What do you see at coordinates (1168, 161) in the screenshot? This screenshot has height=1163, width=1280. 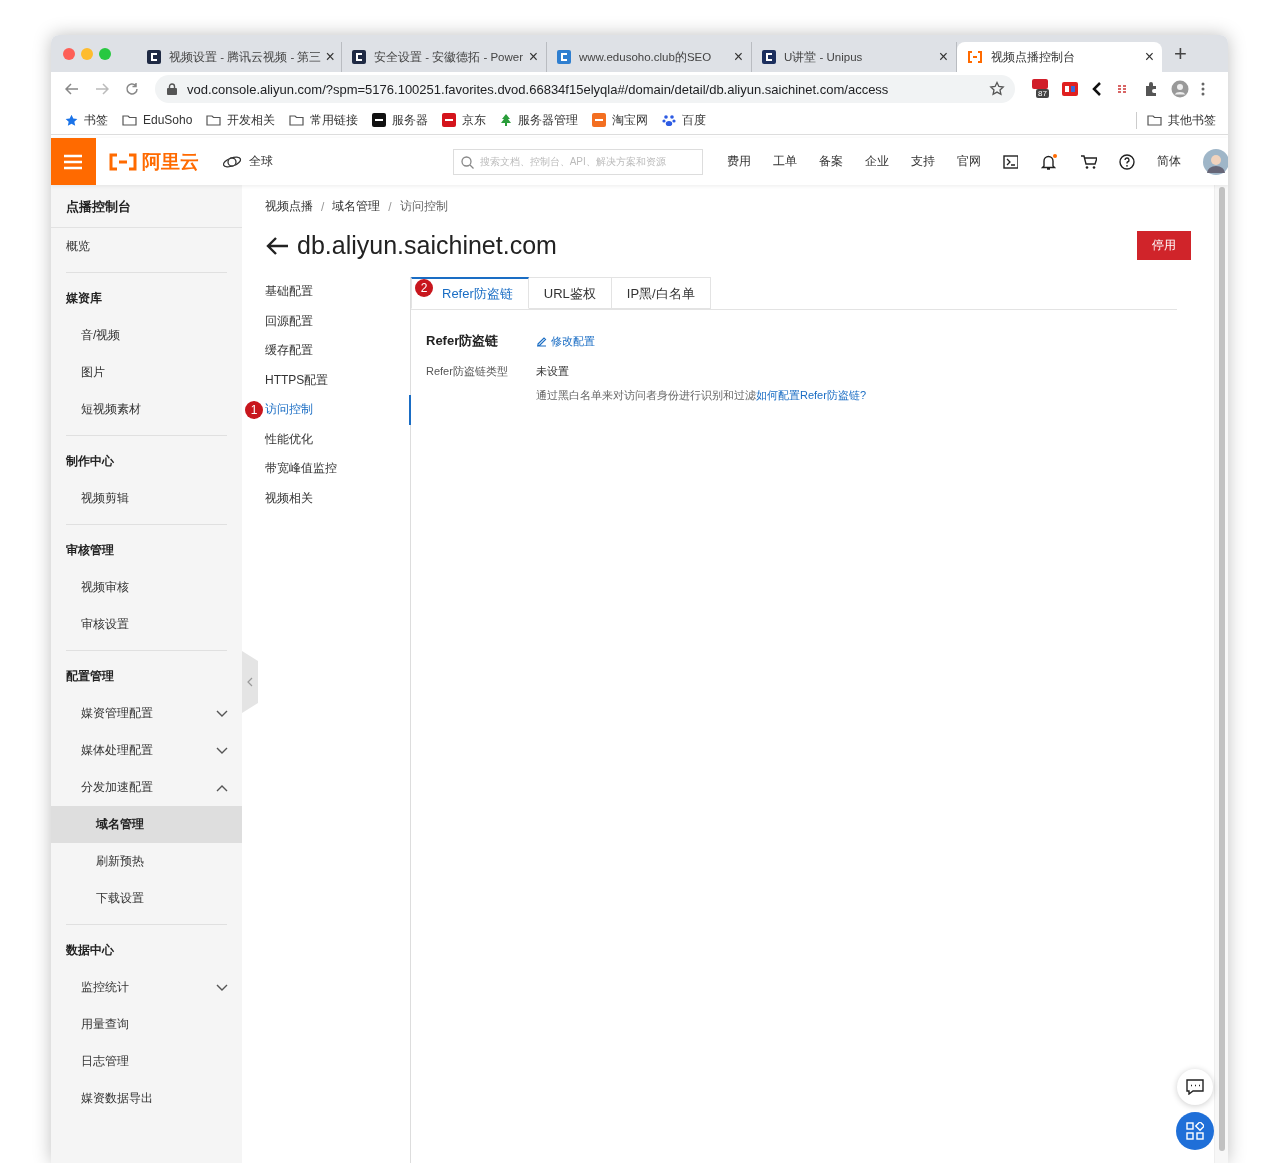 I see `language-link: 简体` at bounding box center [1168, 161].